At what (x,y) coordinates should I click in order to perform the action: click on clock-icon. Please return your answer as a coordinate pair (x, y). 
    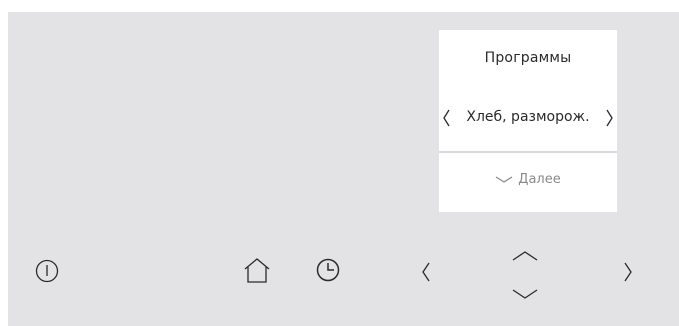
    Looking at the image, I should click on (328, 270).